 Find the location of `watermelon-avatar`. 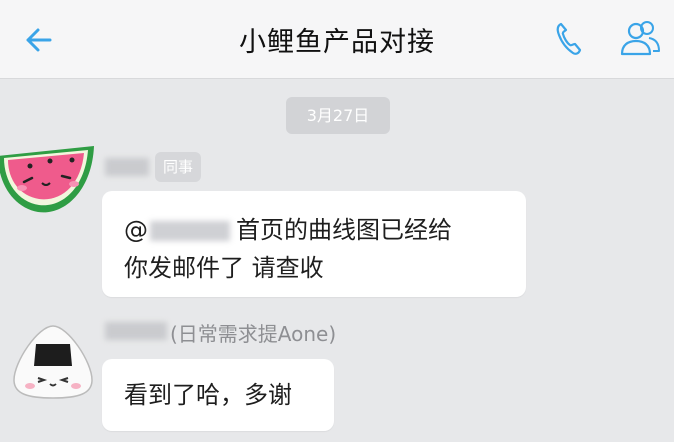

watermelon-avatar is located at coordinates (51, 178).